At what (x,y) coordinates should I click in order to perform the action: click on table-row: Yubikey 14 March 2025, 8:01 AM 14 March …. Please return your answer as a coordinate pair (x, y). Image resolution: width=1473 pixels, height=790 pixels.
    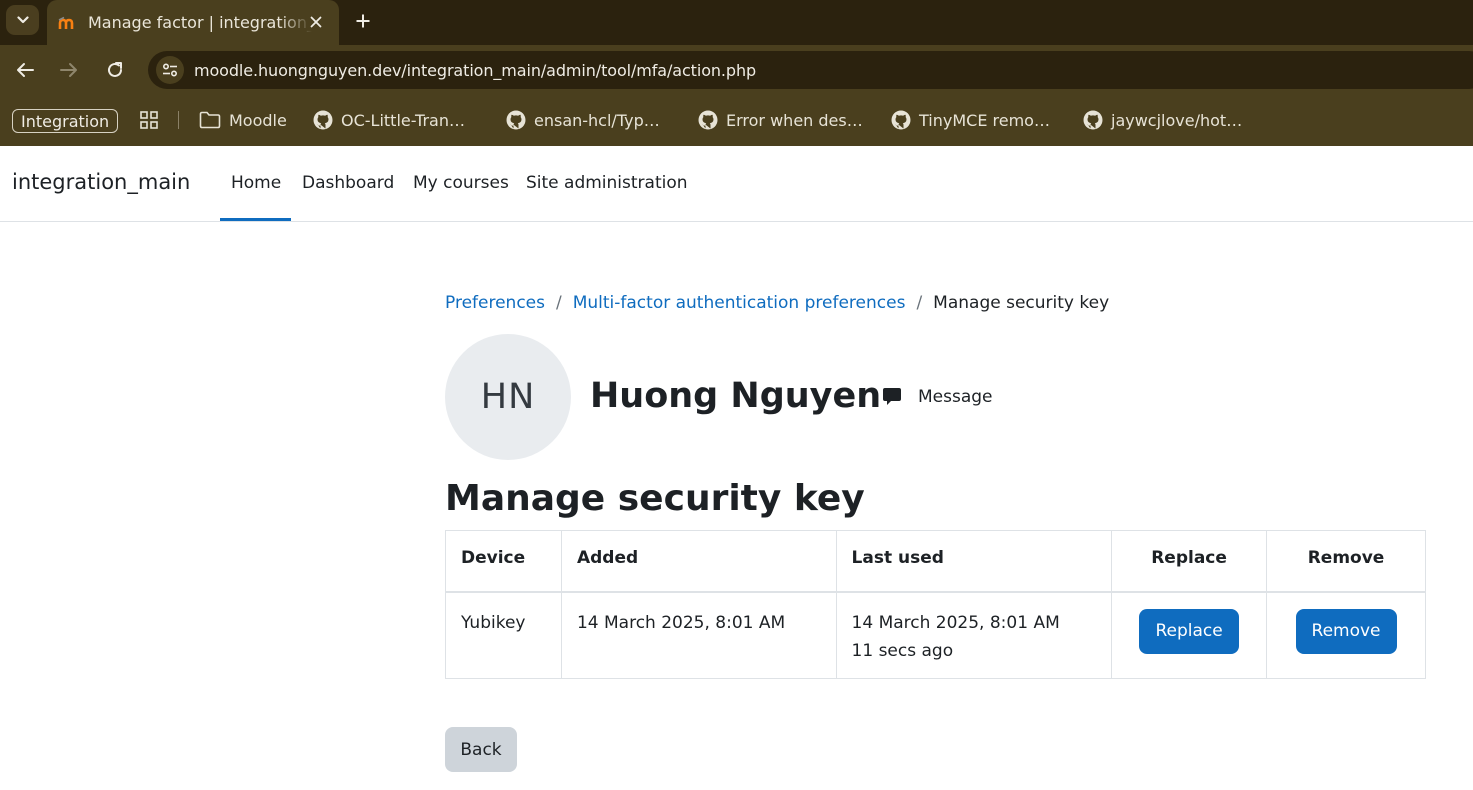
    Looking at the image, I should click on (935, 635).